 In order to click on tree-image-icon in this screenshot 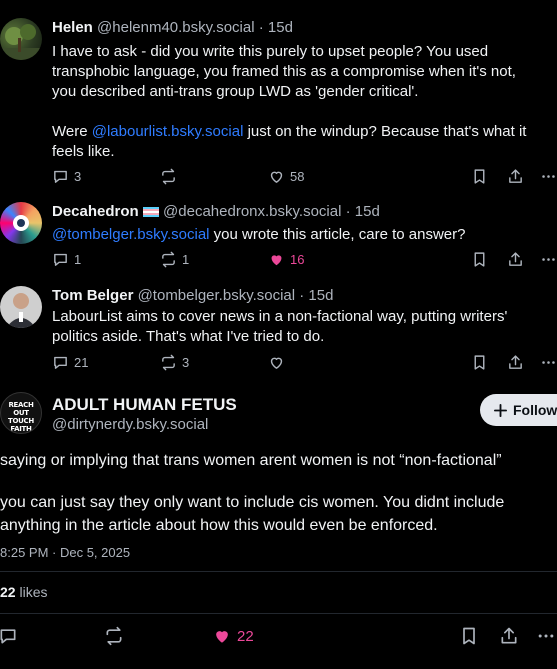, I will do `click(21, 42)`.